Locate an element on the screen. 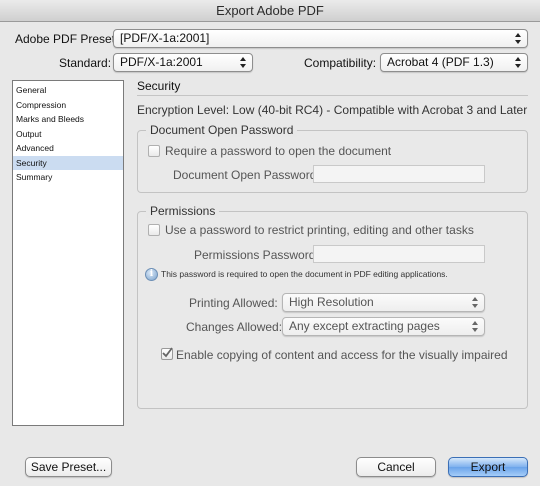 This screenshot has width=540, height=486. standard-value: PDF/X-1a:2001 is located at coordinates (161, 62).